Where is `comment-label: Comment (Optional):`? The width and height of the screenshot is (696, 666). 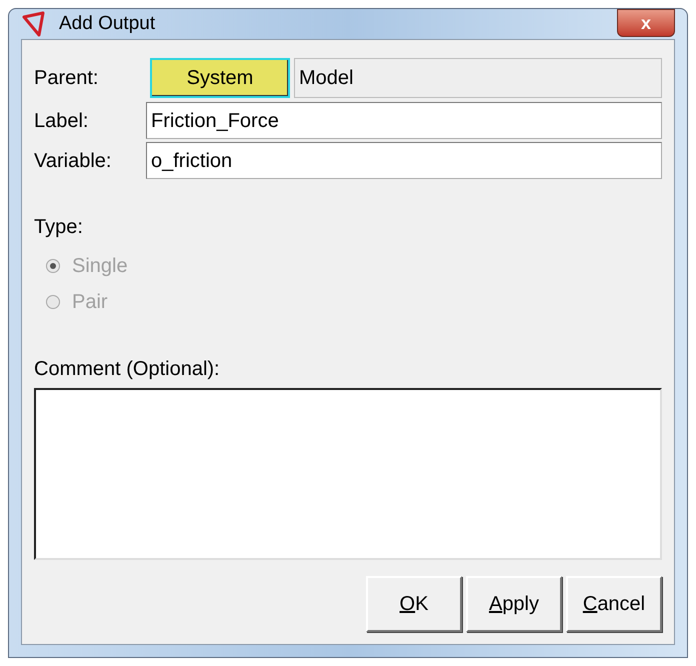
comment-label: Comment (Optional): is located at coordinates (127, 369).